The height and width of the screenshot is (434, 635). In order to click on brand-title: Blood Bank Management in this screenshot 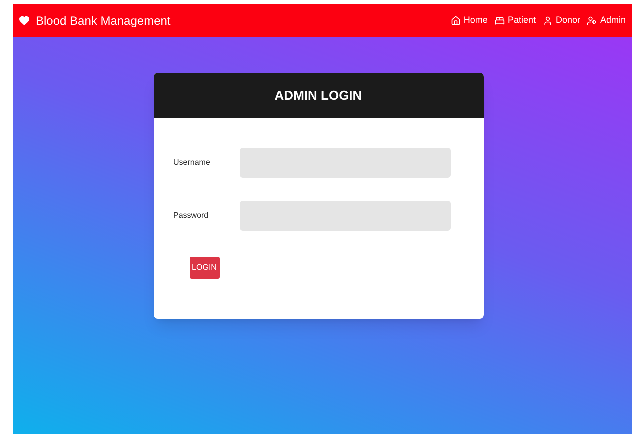, I will do `click(103, 21)`.